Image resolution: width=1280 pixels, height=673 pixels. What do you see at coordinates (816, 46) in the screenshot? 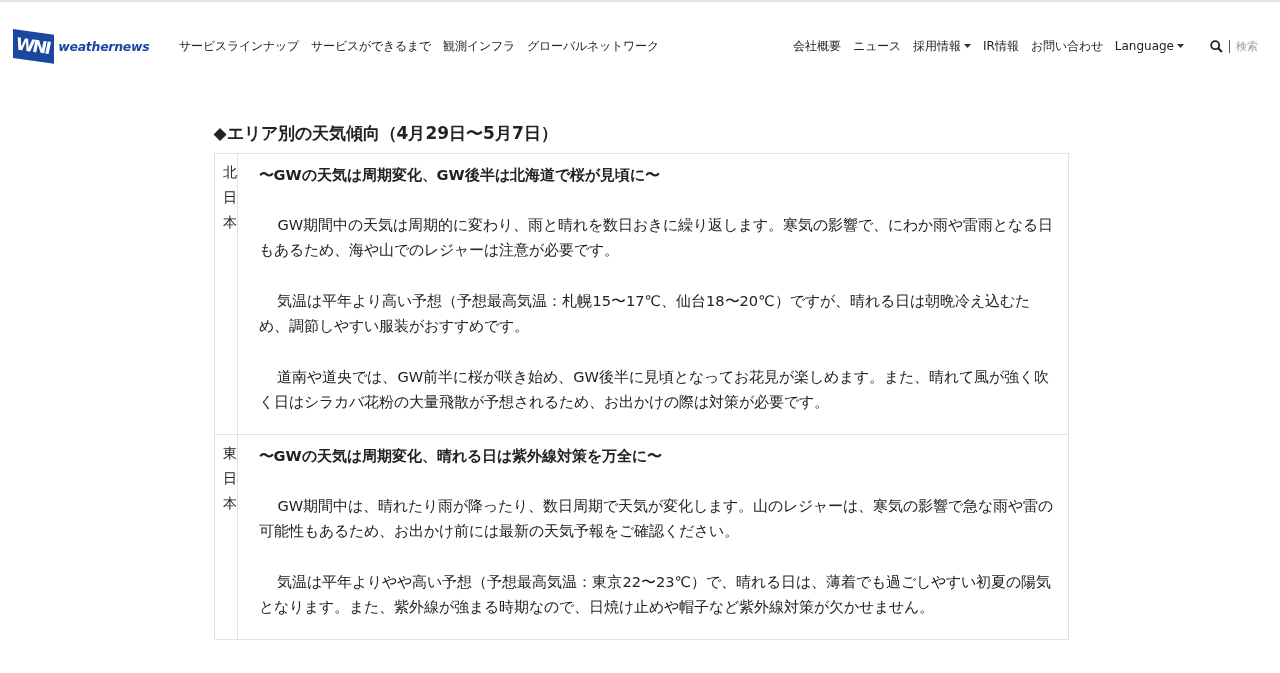
I see `nav-link: 会社概要` at bounding box center [816, 46].